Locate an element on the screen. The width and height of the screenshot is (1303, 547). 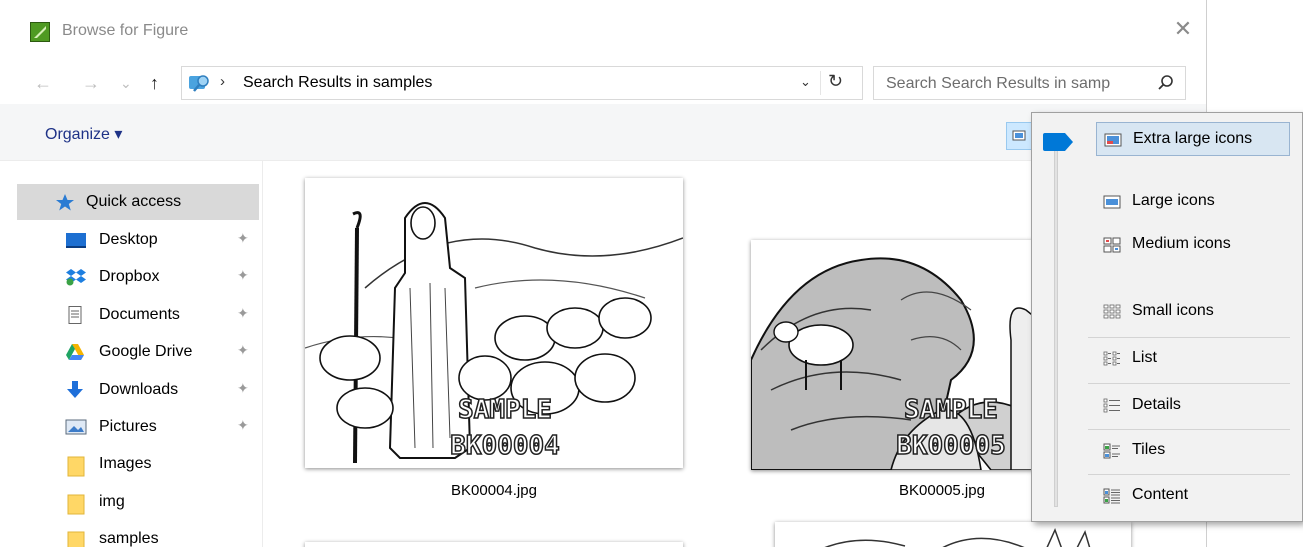
back-button: ← is located at coordinates (43, 83).